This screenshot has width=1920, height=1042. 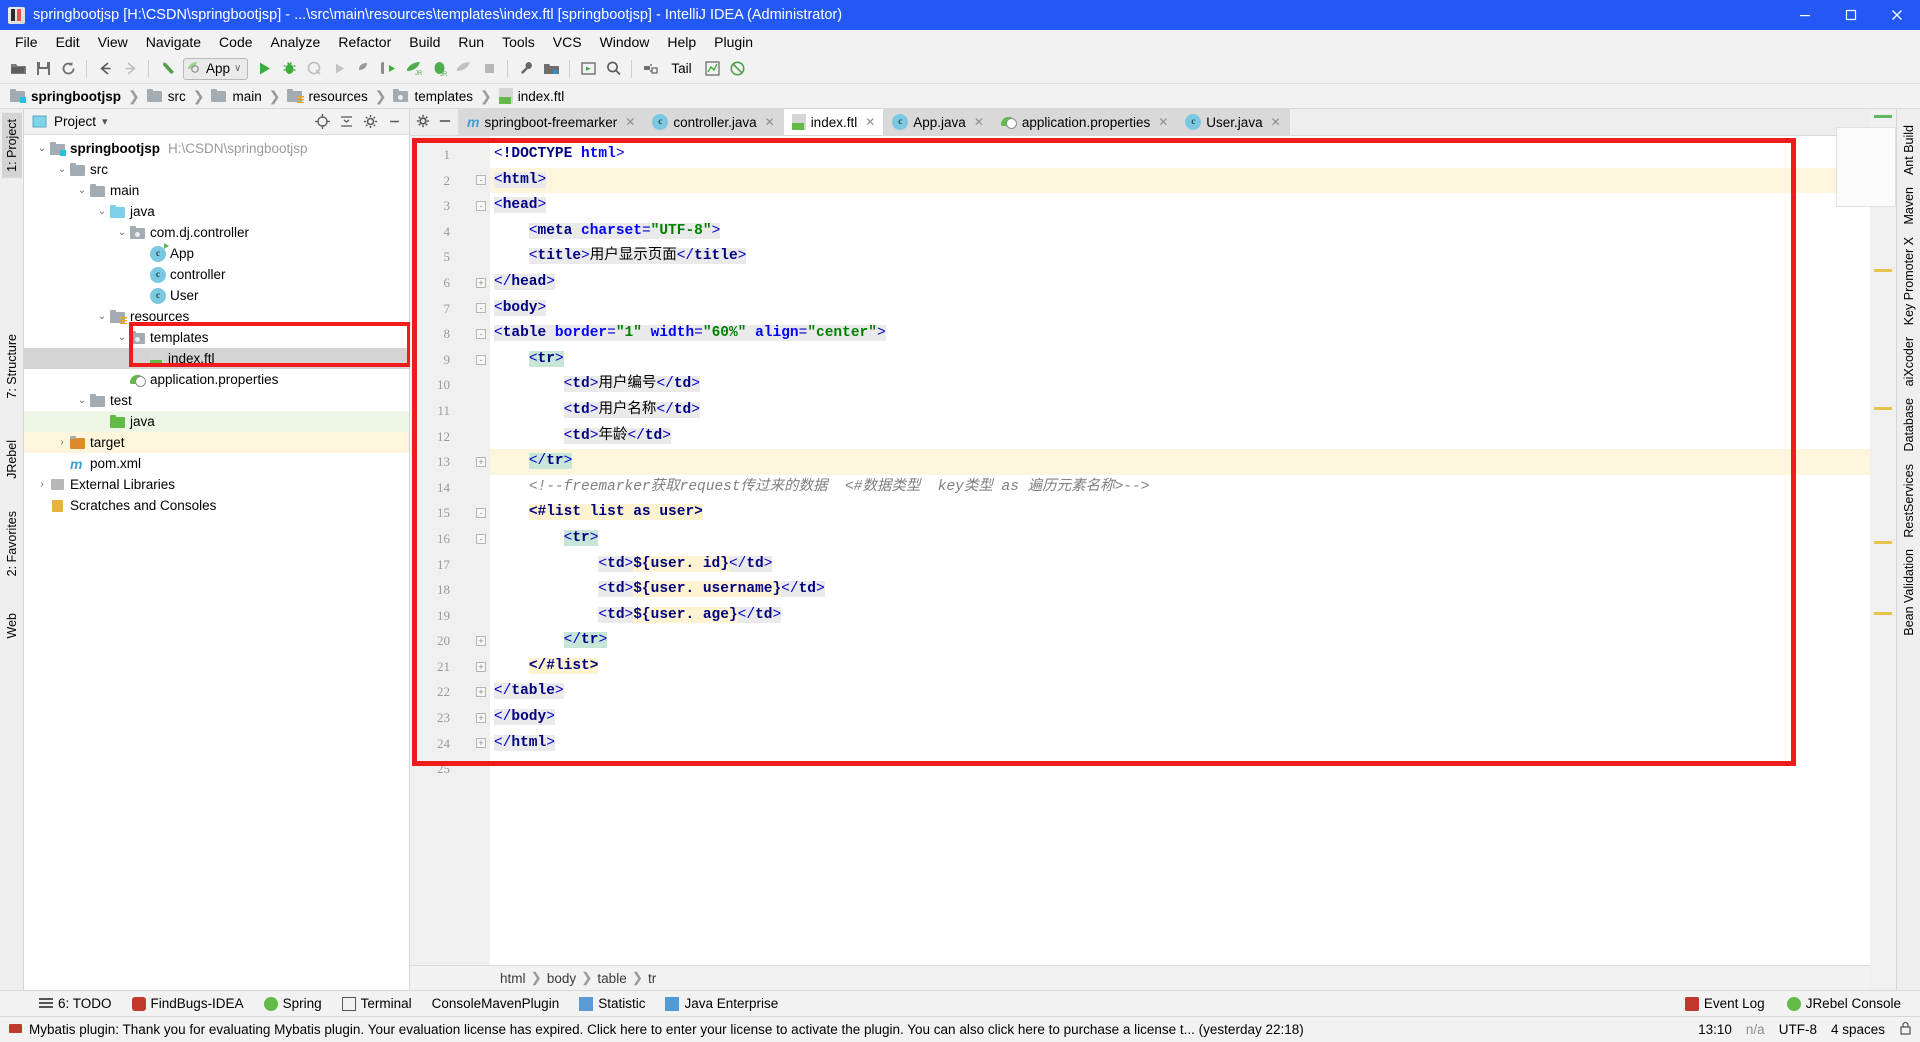 I want to click on menu-build: Build, so click(x=424, y=42).